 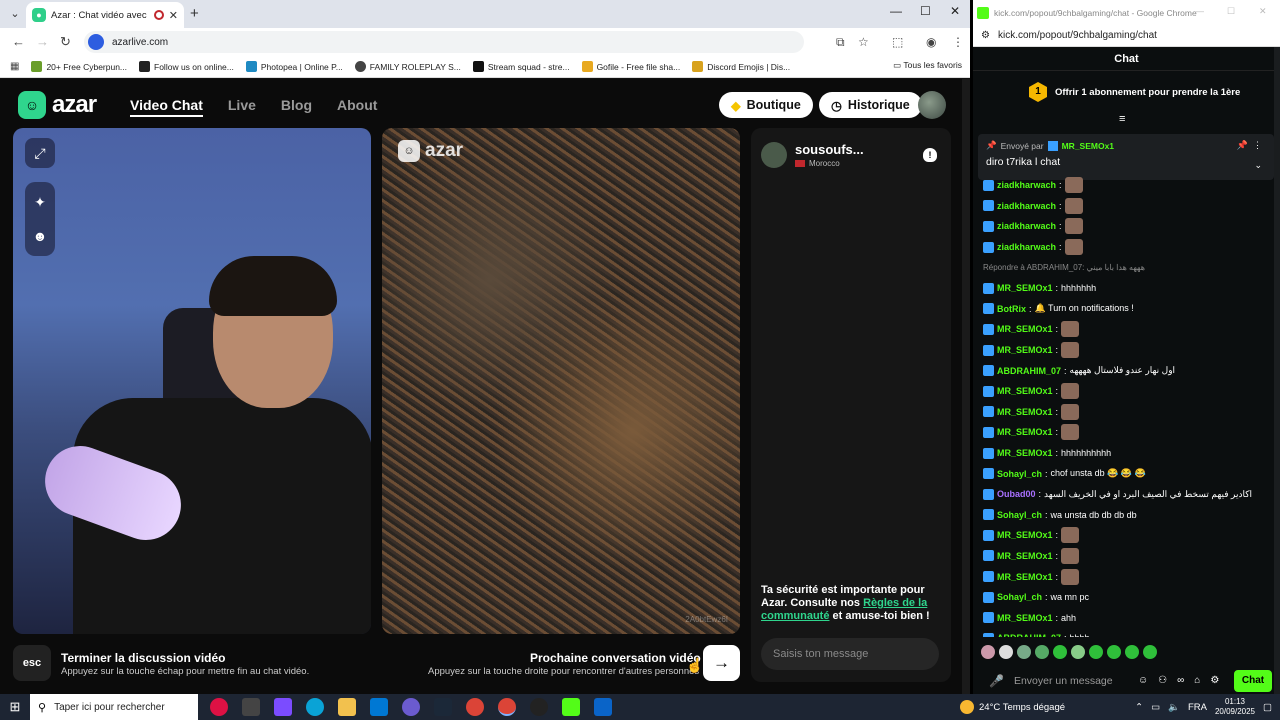 What do you see at coordinates (571, 707) in the screenshot?
I see `kick-app-icon` at bounding box center [571, 707].